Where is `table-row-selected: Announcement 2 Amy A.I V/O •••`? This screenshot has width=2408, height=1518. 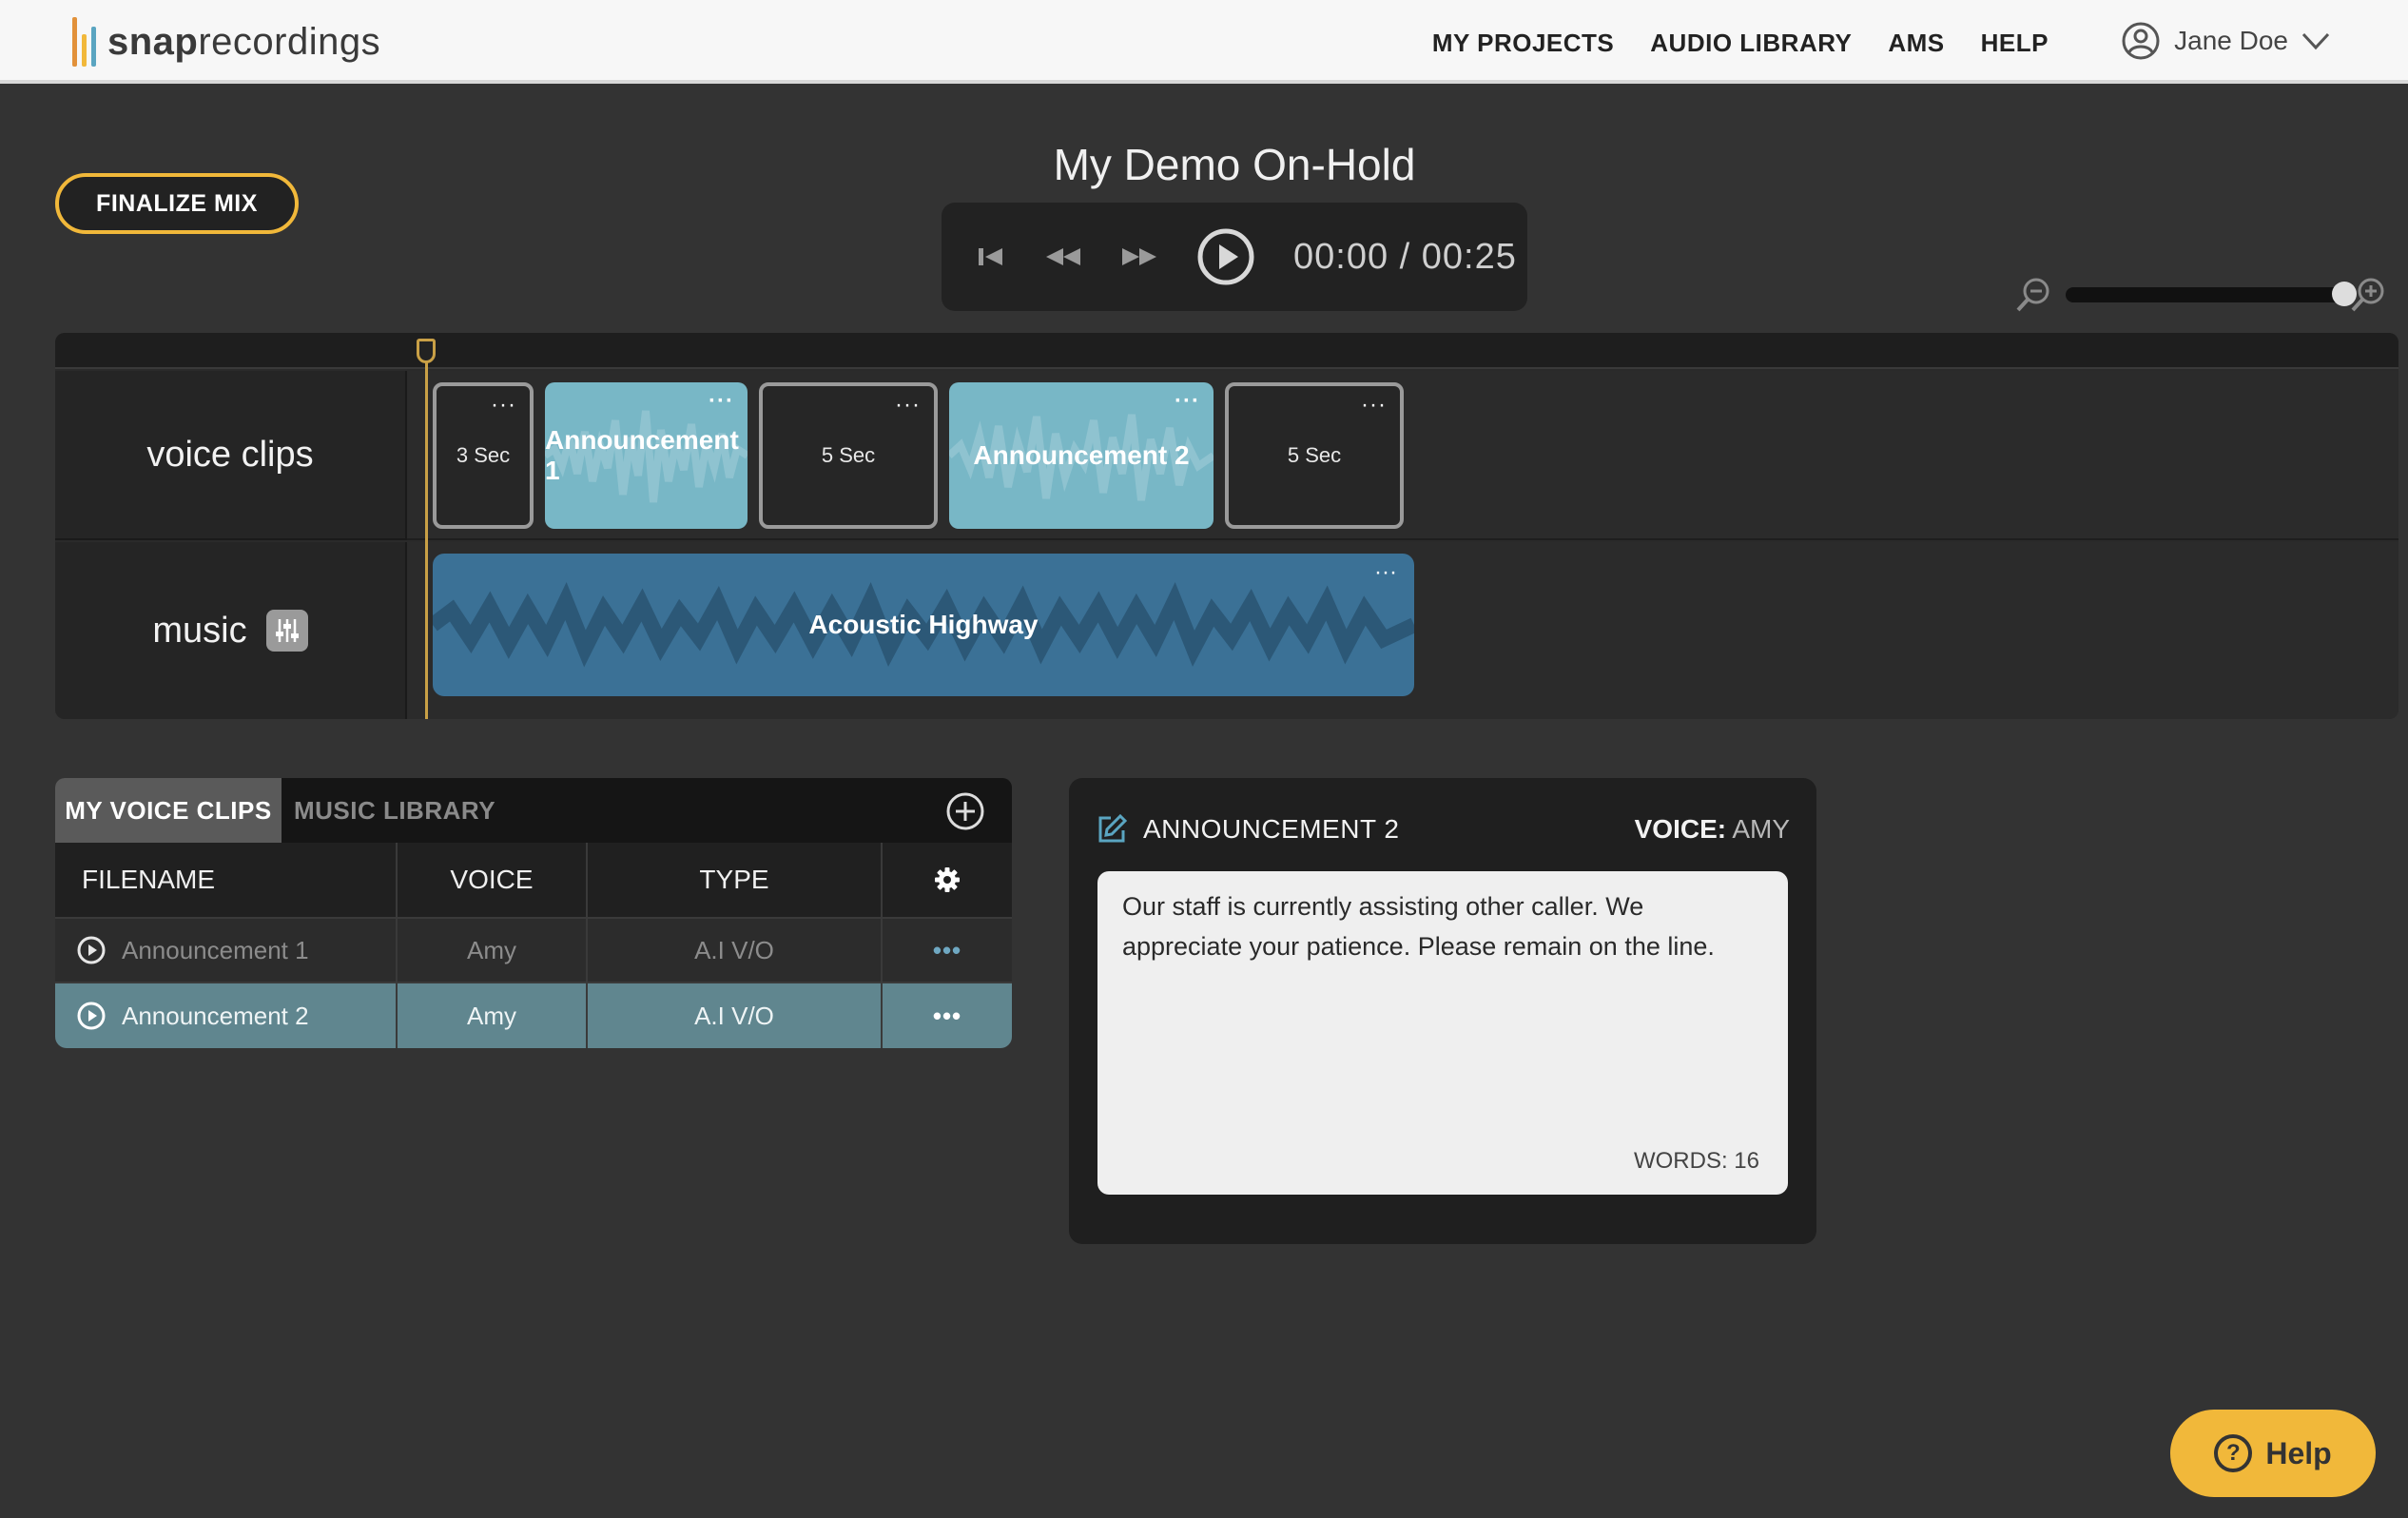
table-row-selected: Announcement 2 Amy A.I V/O ••• is located at coordinates (534, 1015).